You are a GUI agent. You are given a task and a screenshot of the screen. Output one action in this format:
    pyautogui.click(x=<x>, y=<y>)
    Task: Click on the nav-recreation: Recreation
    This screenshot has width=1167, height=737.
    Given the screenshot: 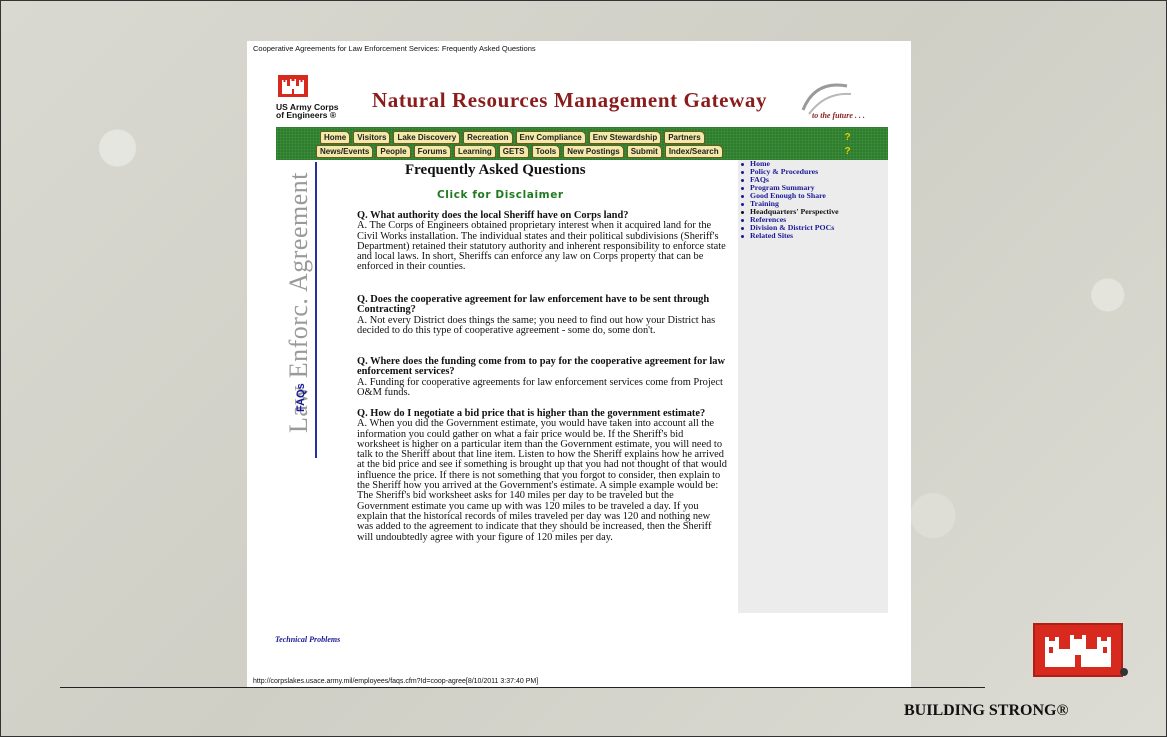 What is the action you would take?
    pyautogui.click(x=488, y=137)
    